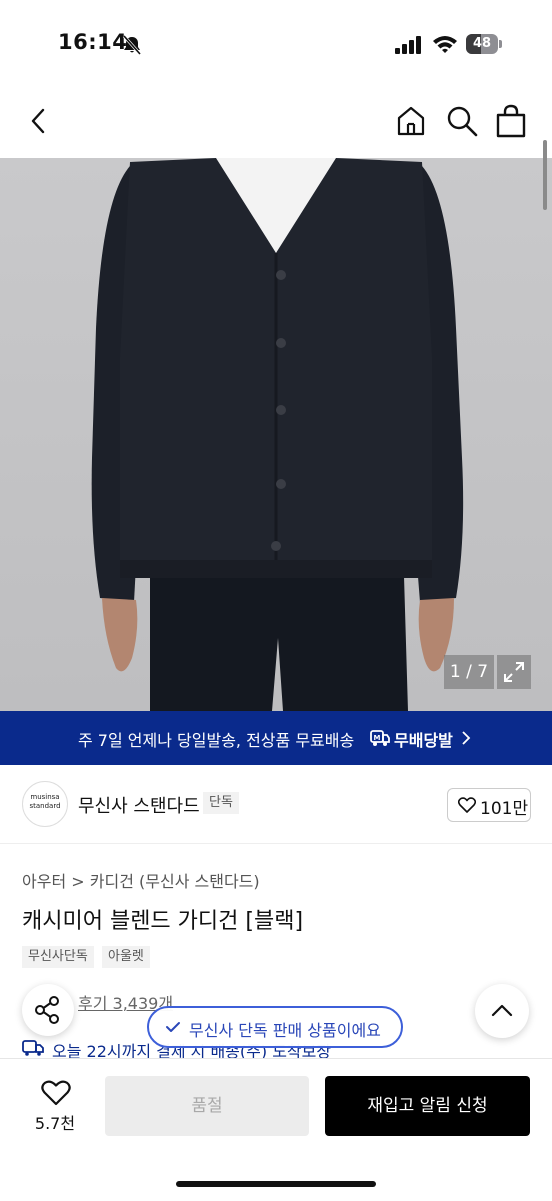 Image resolution: width=552 pixels, height=1201 pixels. I want to click on breadcrumb: 아우터 > 카디건 (무신사 스탠다드), so click(141, 880).